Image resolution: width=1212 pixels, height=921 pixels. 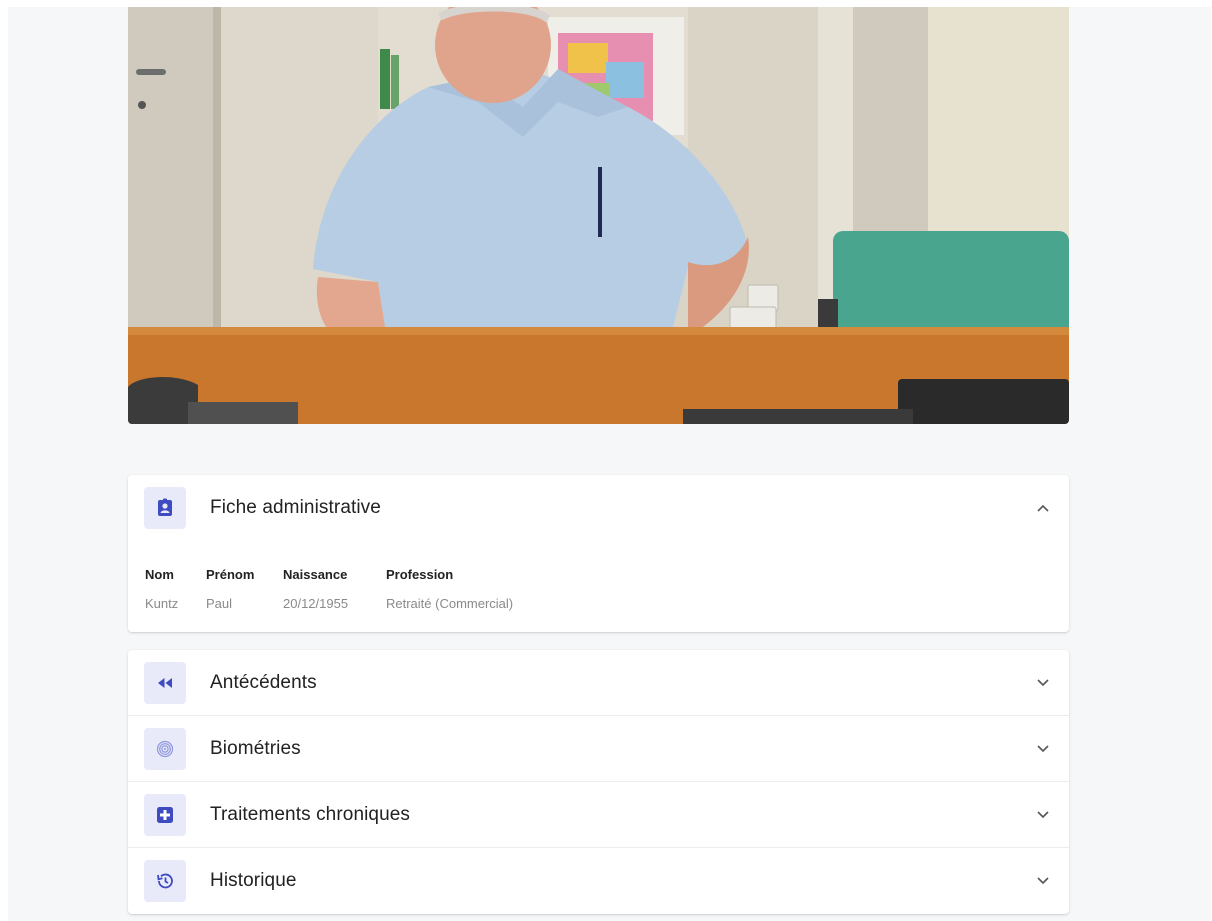 I want to click on fingerprint-icon, so click(x=165, y=748).